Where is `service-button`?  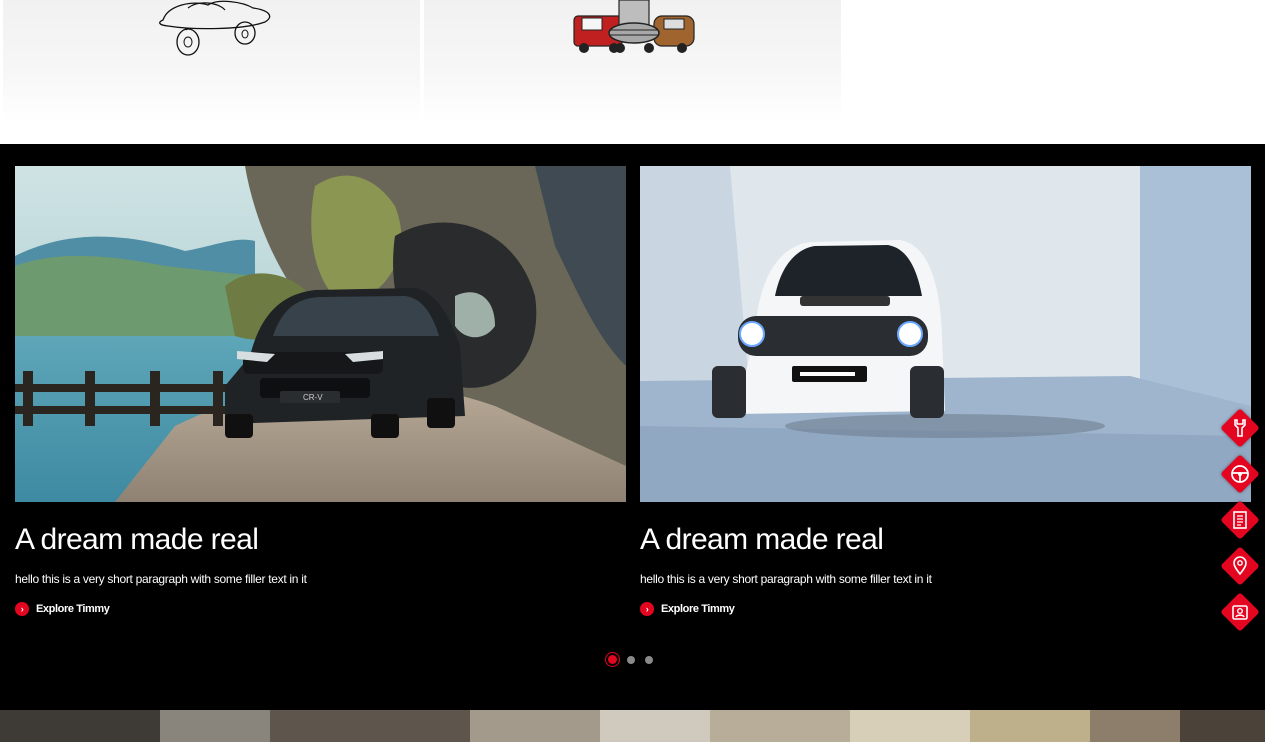
service-button is located at coordinates (1240, 428).